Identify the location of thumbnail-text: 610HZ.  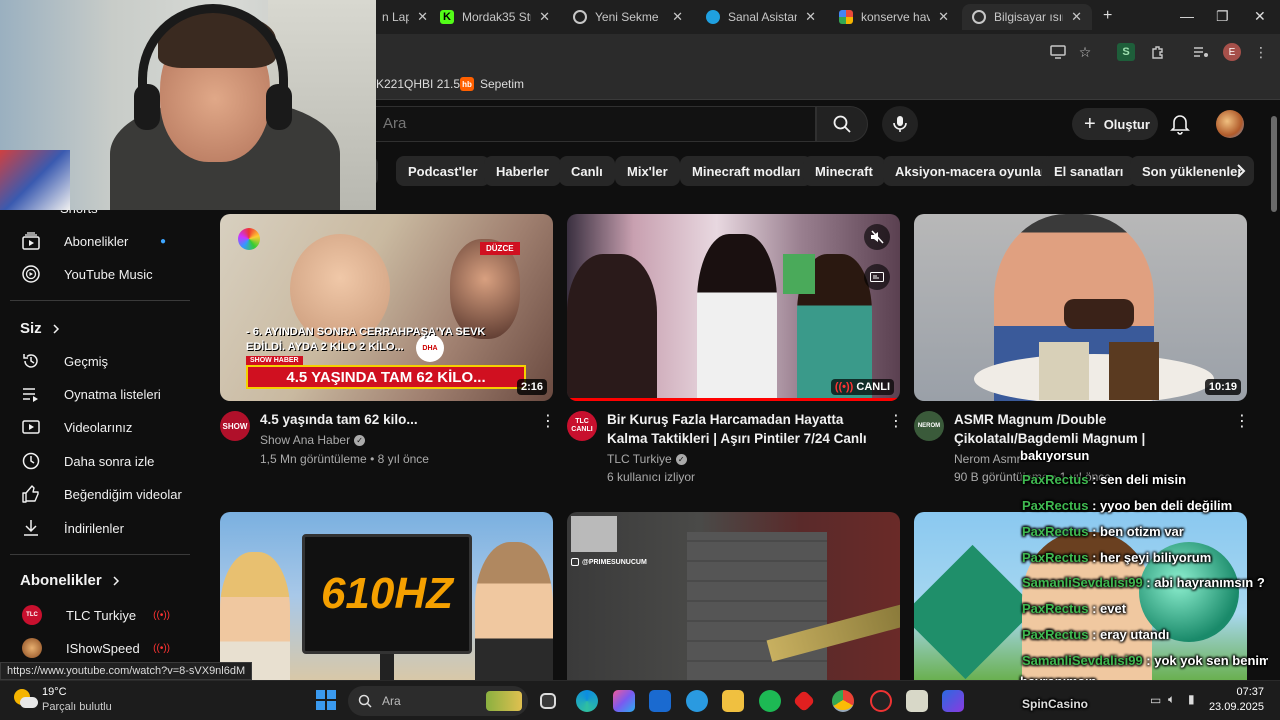
(387, 594).